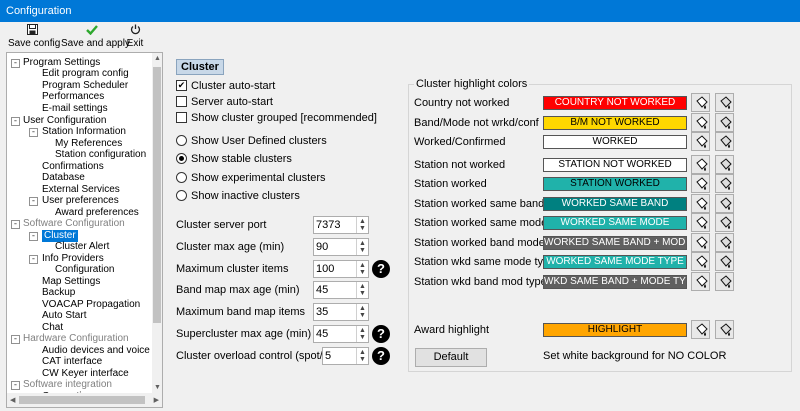 This screenshot has width=800, height=411. I want to click on checkbox-row: Server auto-start, so click(286, 103).